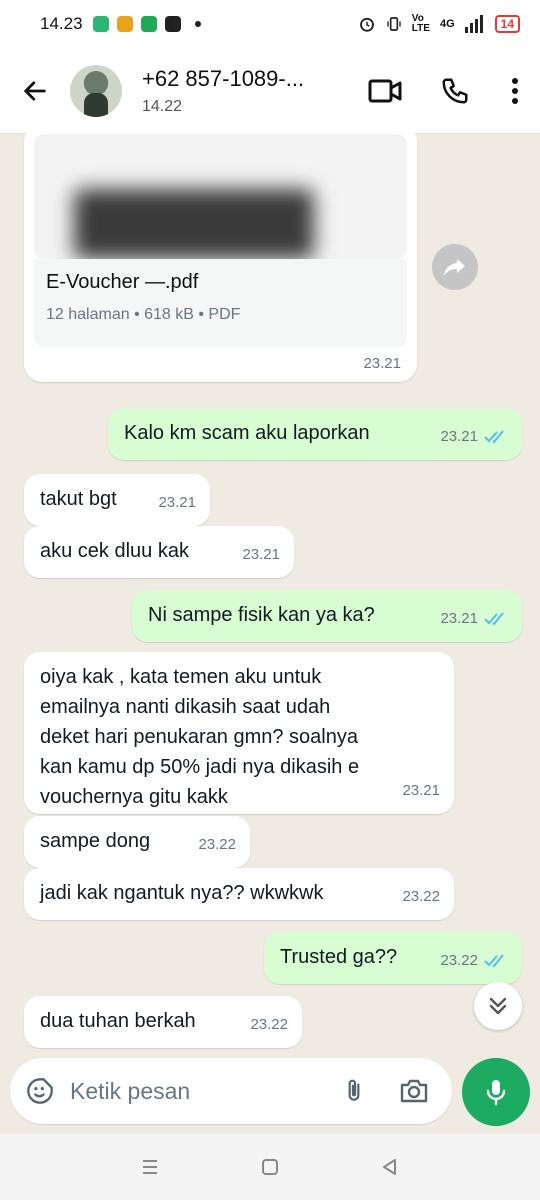  I want to click on message-line: vouchernya gitu kakk, so click(134, 797).